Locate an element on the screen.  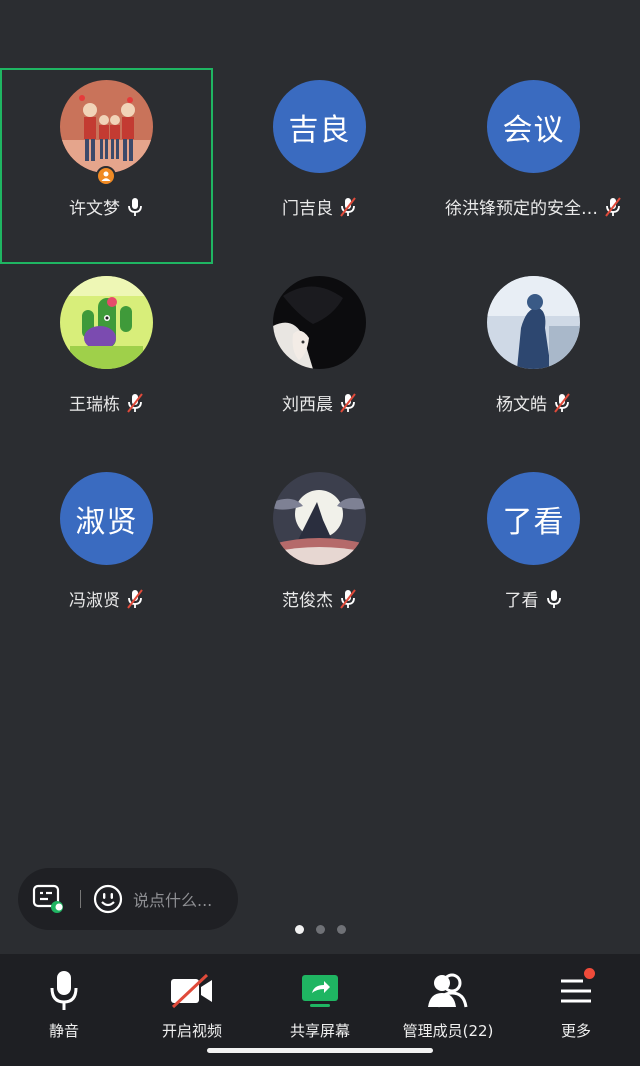
members-icon is located at coordinates (448, 991).